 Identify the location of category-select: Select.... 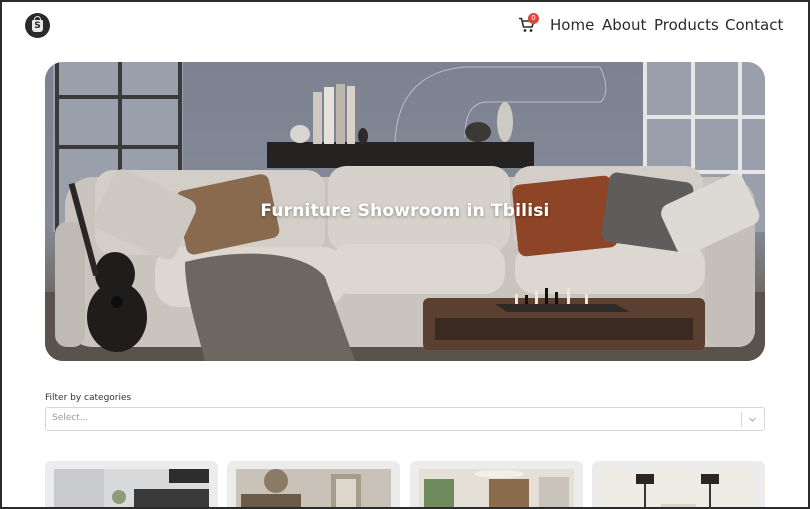
(405, 419).